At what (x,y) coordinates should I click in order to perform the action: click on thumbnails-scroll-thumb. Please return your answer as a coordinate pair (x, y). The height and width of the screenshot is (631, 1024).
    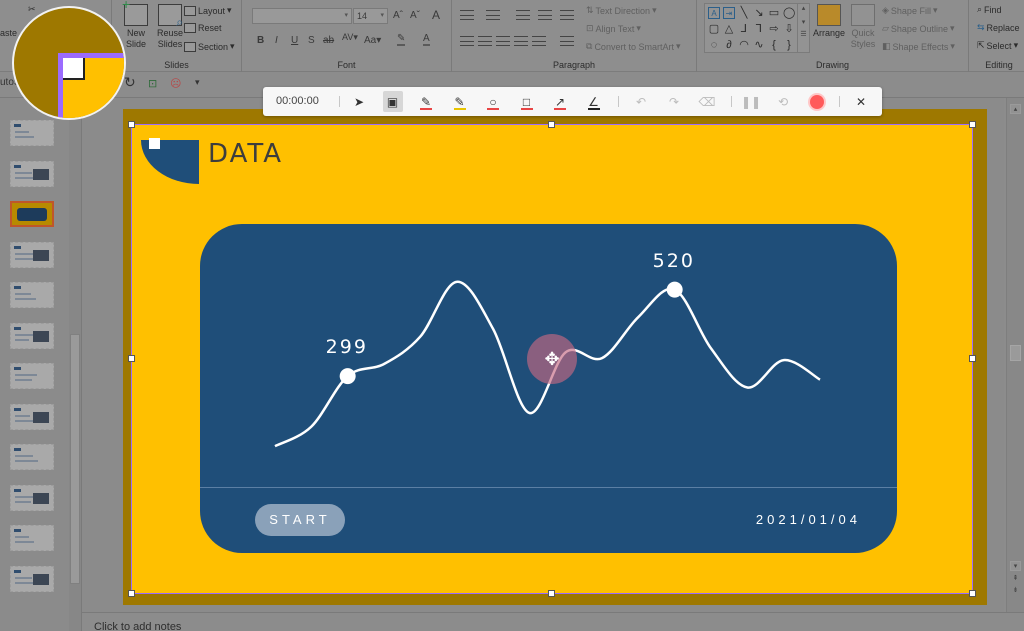
    Looking at the image, I should click on (75, 459).